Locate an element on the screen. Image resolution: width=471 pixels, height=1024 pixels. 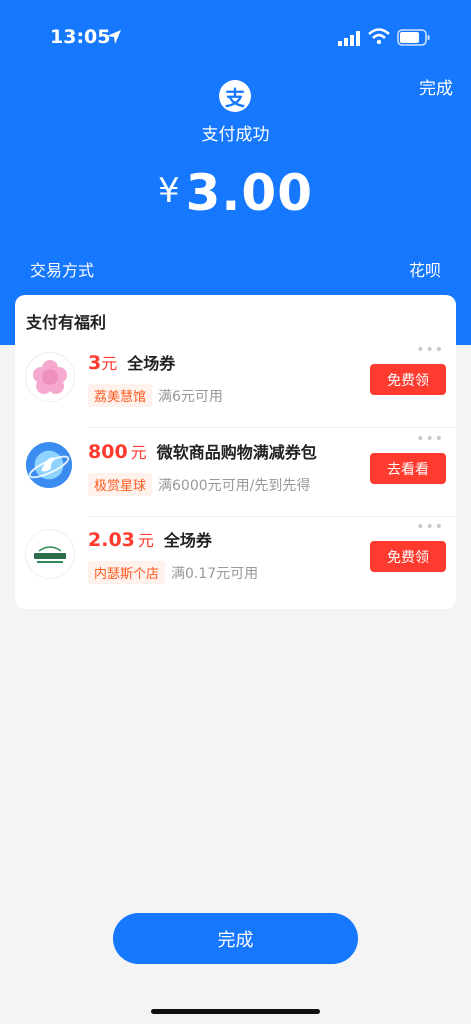
offer-details: 内瑟斯个店 满0.17元可用 is located at coordinates (173, 572).